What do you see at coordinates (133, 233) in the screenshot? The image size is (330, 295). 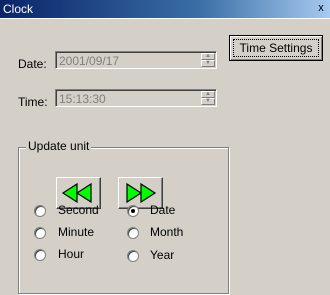 I see `radio-month` at bounding box center [133, 233].